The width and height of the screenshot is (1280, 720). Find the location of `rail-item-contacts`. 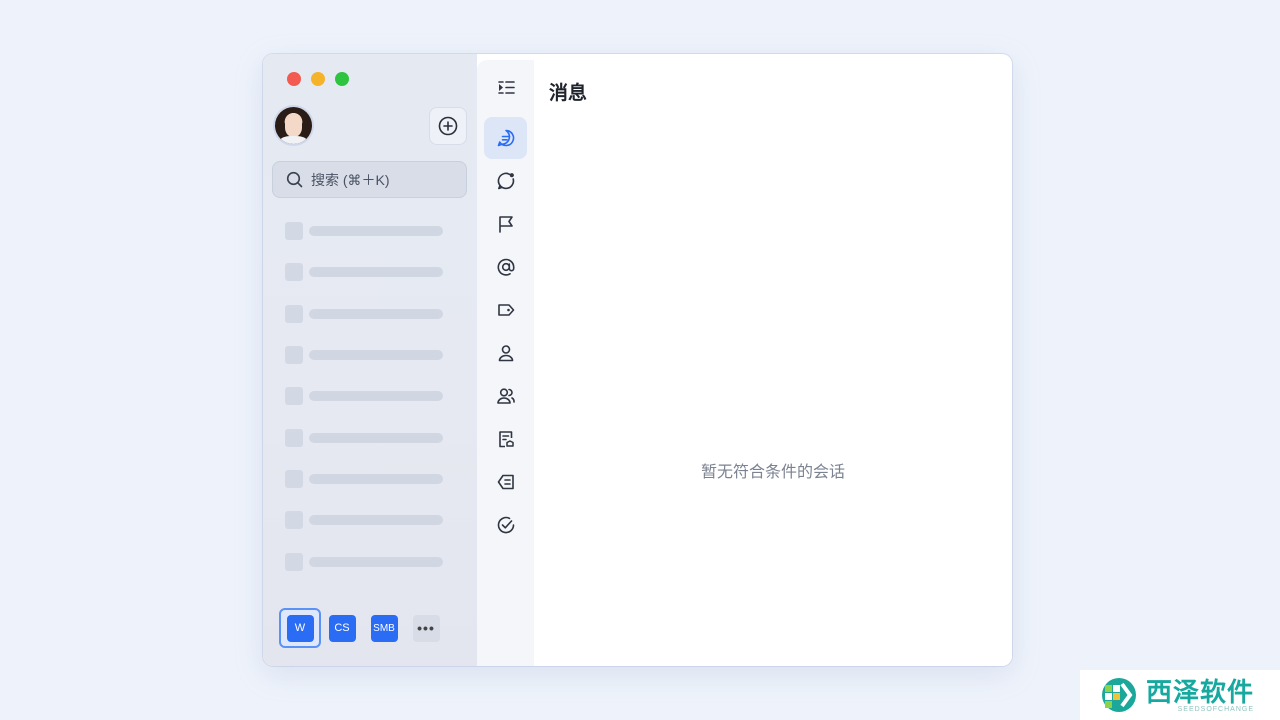

rail-item-contacts is located at coordinates (505, 353).